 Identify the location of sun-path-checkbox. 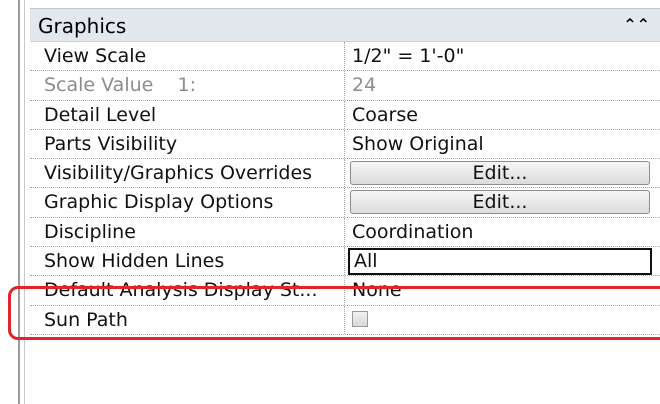
(360, 318).